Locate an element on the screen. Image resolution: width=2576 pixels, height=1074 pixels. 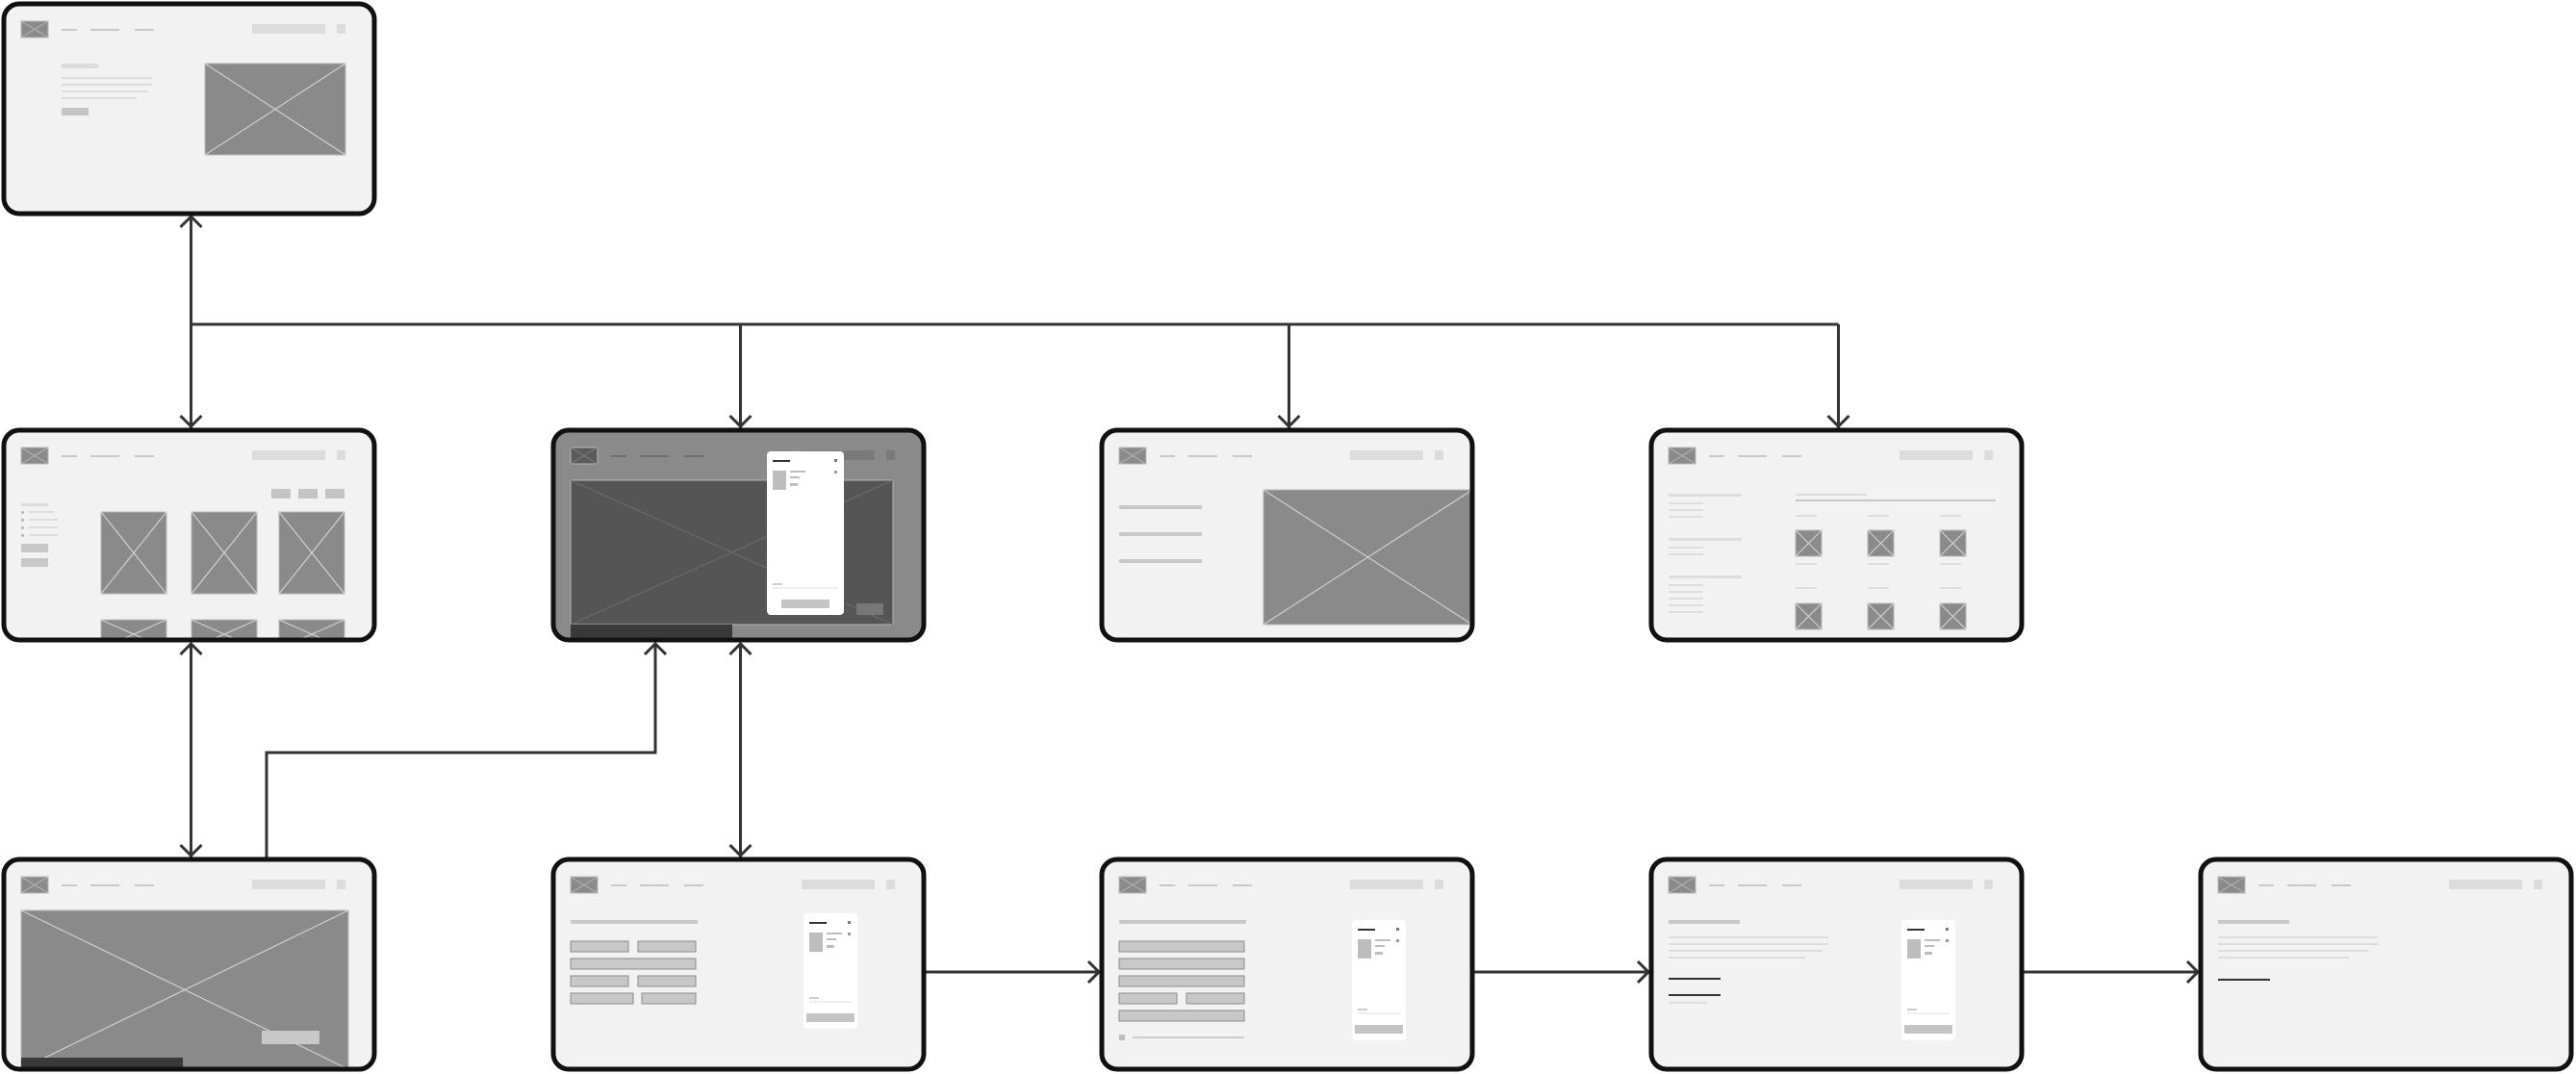
form-checkbox is located at coordinates (1122, 1037).